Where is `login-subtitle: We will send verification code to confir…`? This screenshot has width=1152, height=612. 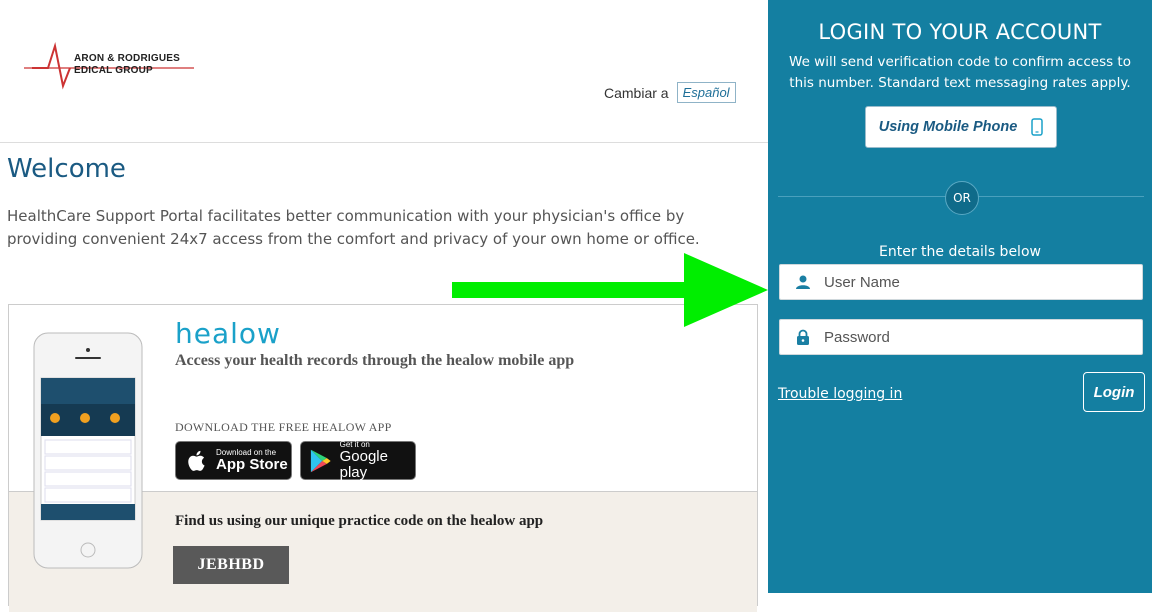 login-subtitle: We will send verification code to confir… is located at coordinates (960, 72).